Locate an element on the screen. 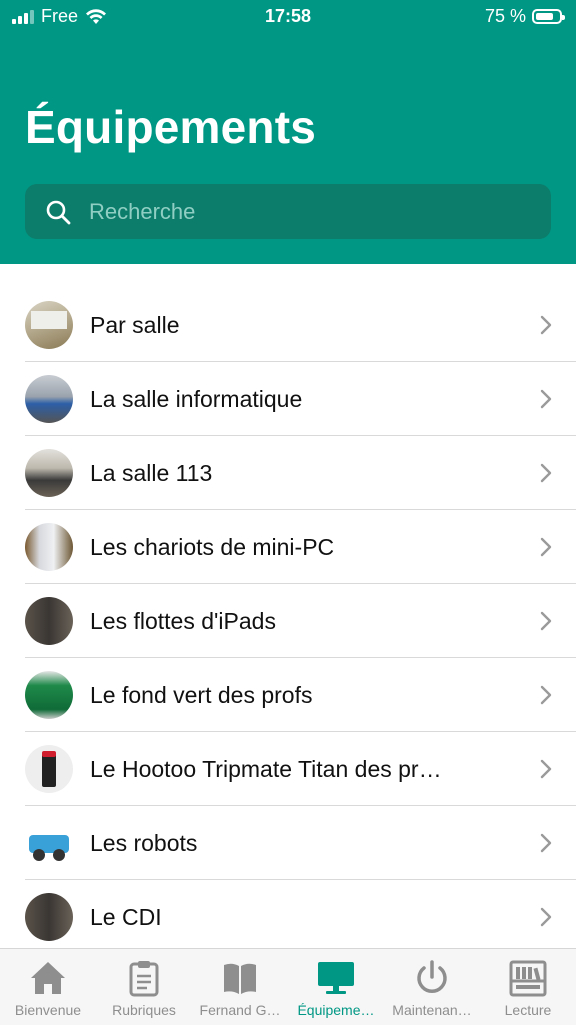 The height and width of the screenshot is (1025, 576). router-photo-thumbnail is located at coordinates (49, 769).